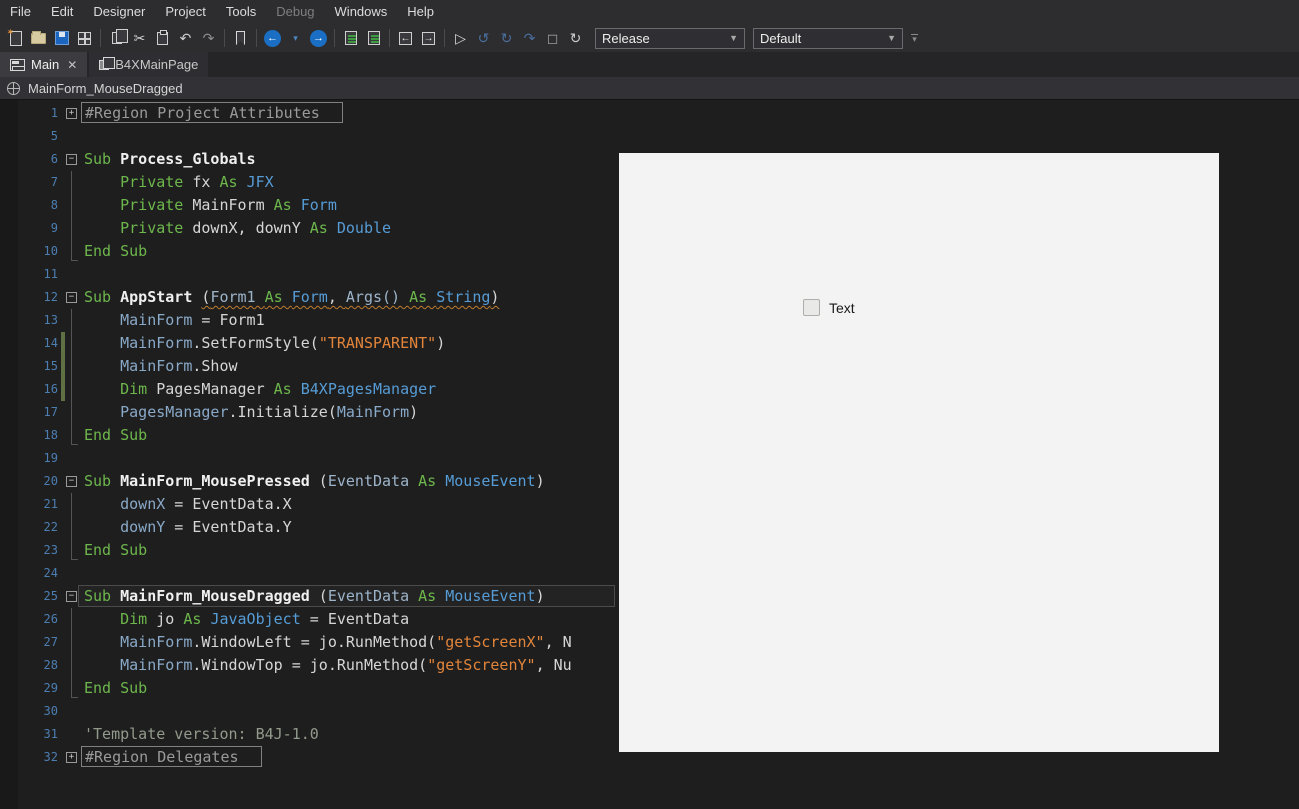  What do you see at coordinates (228, 205) in the screenshot?
I see `code-text: Private MainForm As Form` at bounding box center [228, 205].